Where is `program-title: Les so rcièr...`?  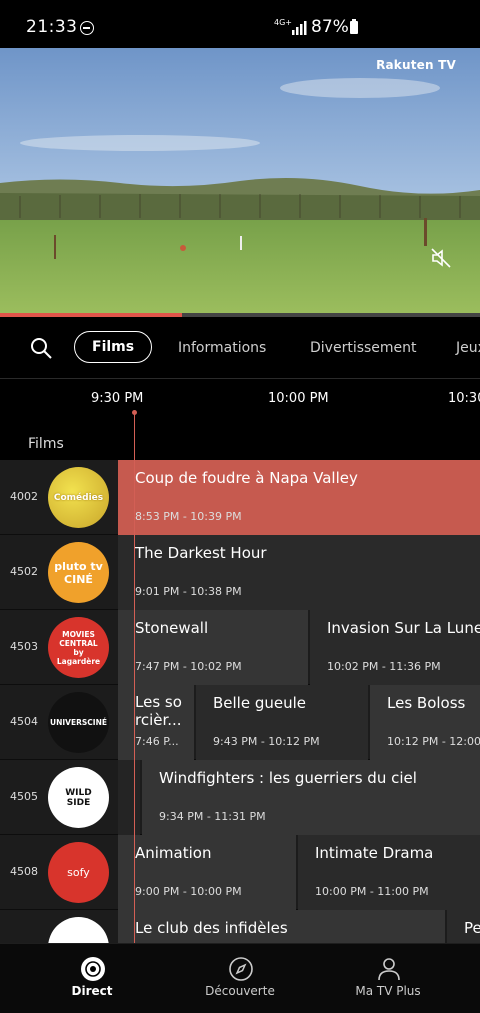
program-title: Les so rcièr... is located at coordinates (158, 711).